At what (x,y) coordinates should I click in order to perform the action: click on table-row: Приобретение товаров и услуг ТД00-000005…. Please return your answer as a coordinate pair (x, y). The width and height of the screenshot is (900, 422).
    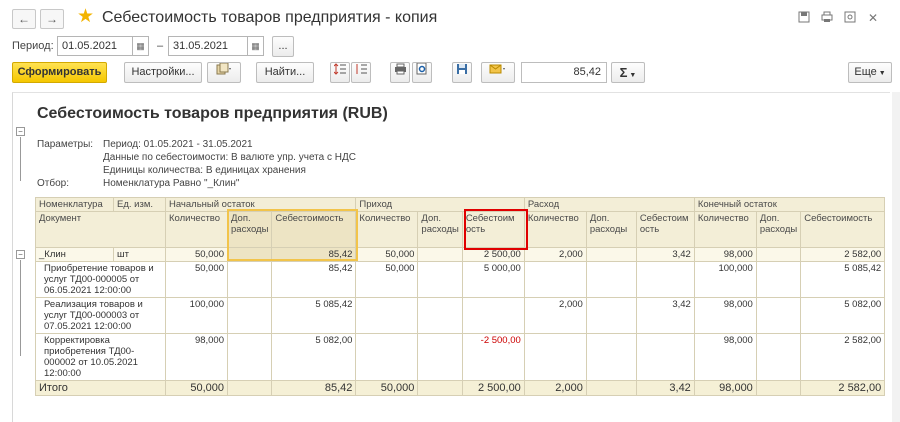
    Looking at the image, I should click on (460, 279).